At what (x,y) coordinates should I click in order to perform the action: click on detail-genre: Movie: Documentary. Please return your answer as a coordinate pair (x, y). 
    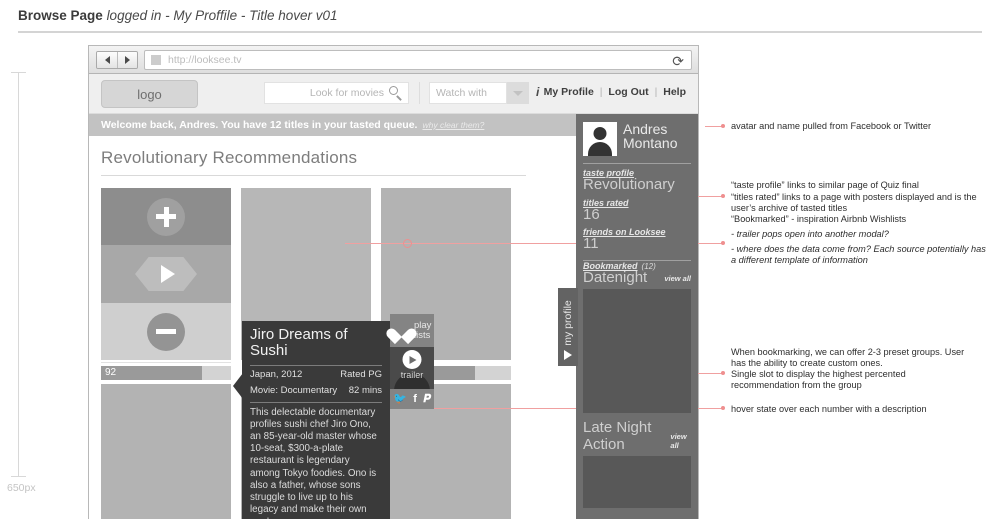
    Looking at the image, I should click on (294, 390).